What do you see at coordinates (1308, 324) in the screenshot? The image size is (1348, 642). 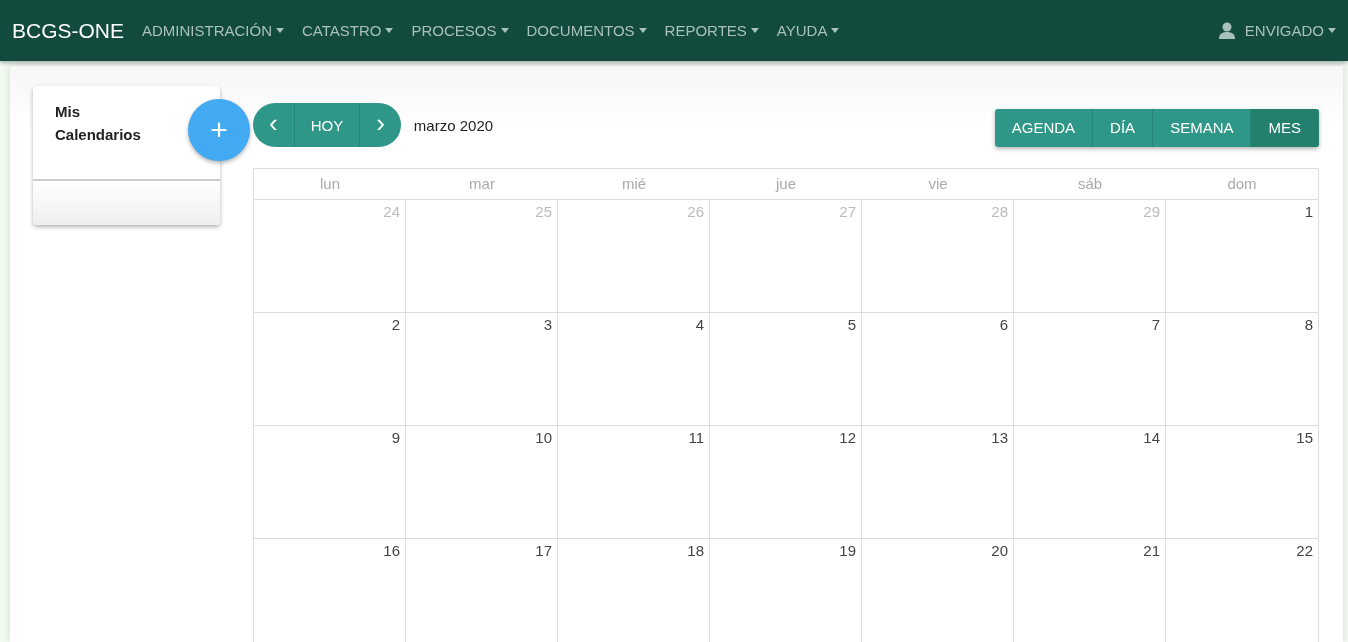 I see `day-number: 8` at bounding box center [1308, 324].